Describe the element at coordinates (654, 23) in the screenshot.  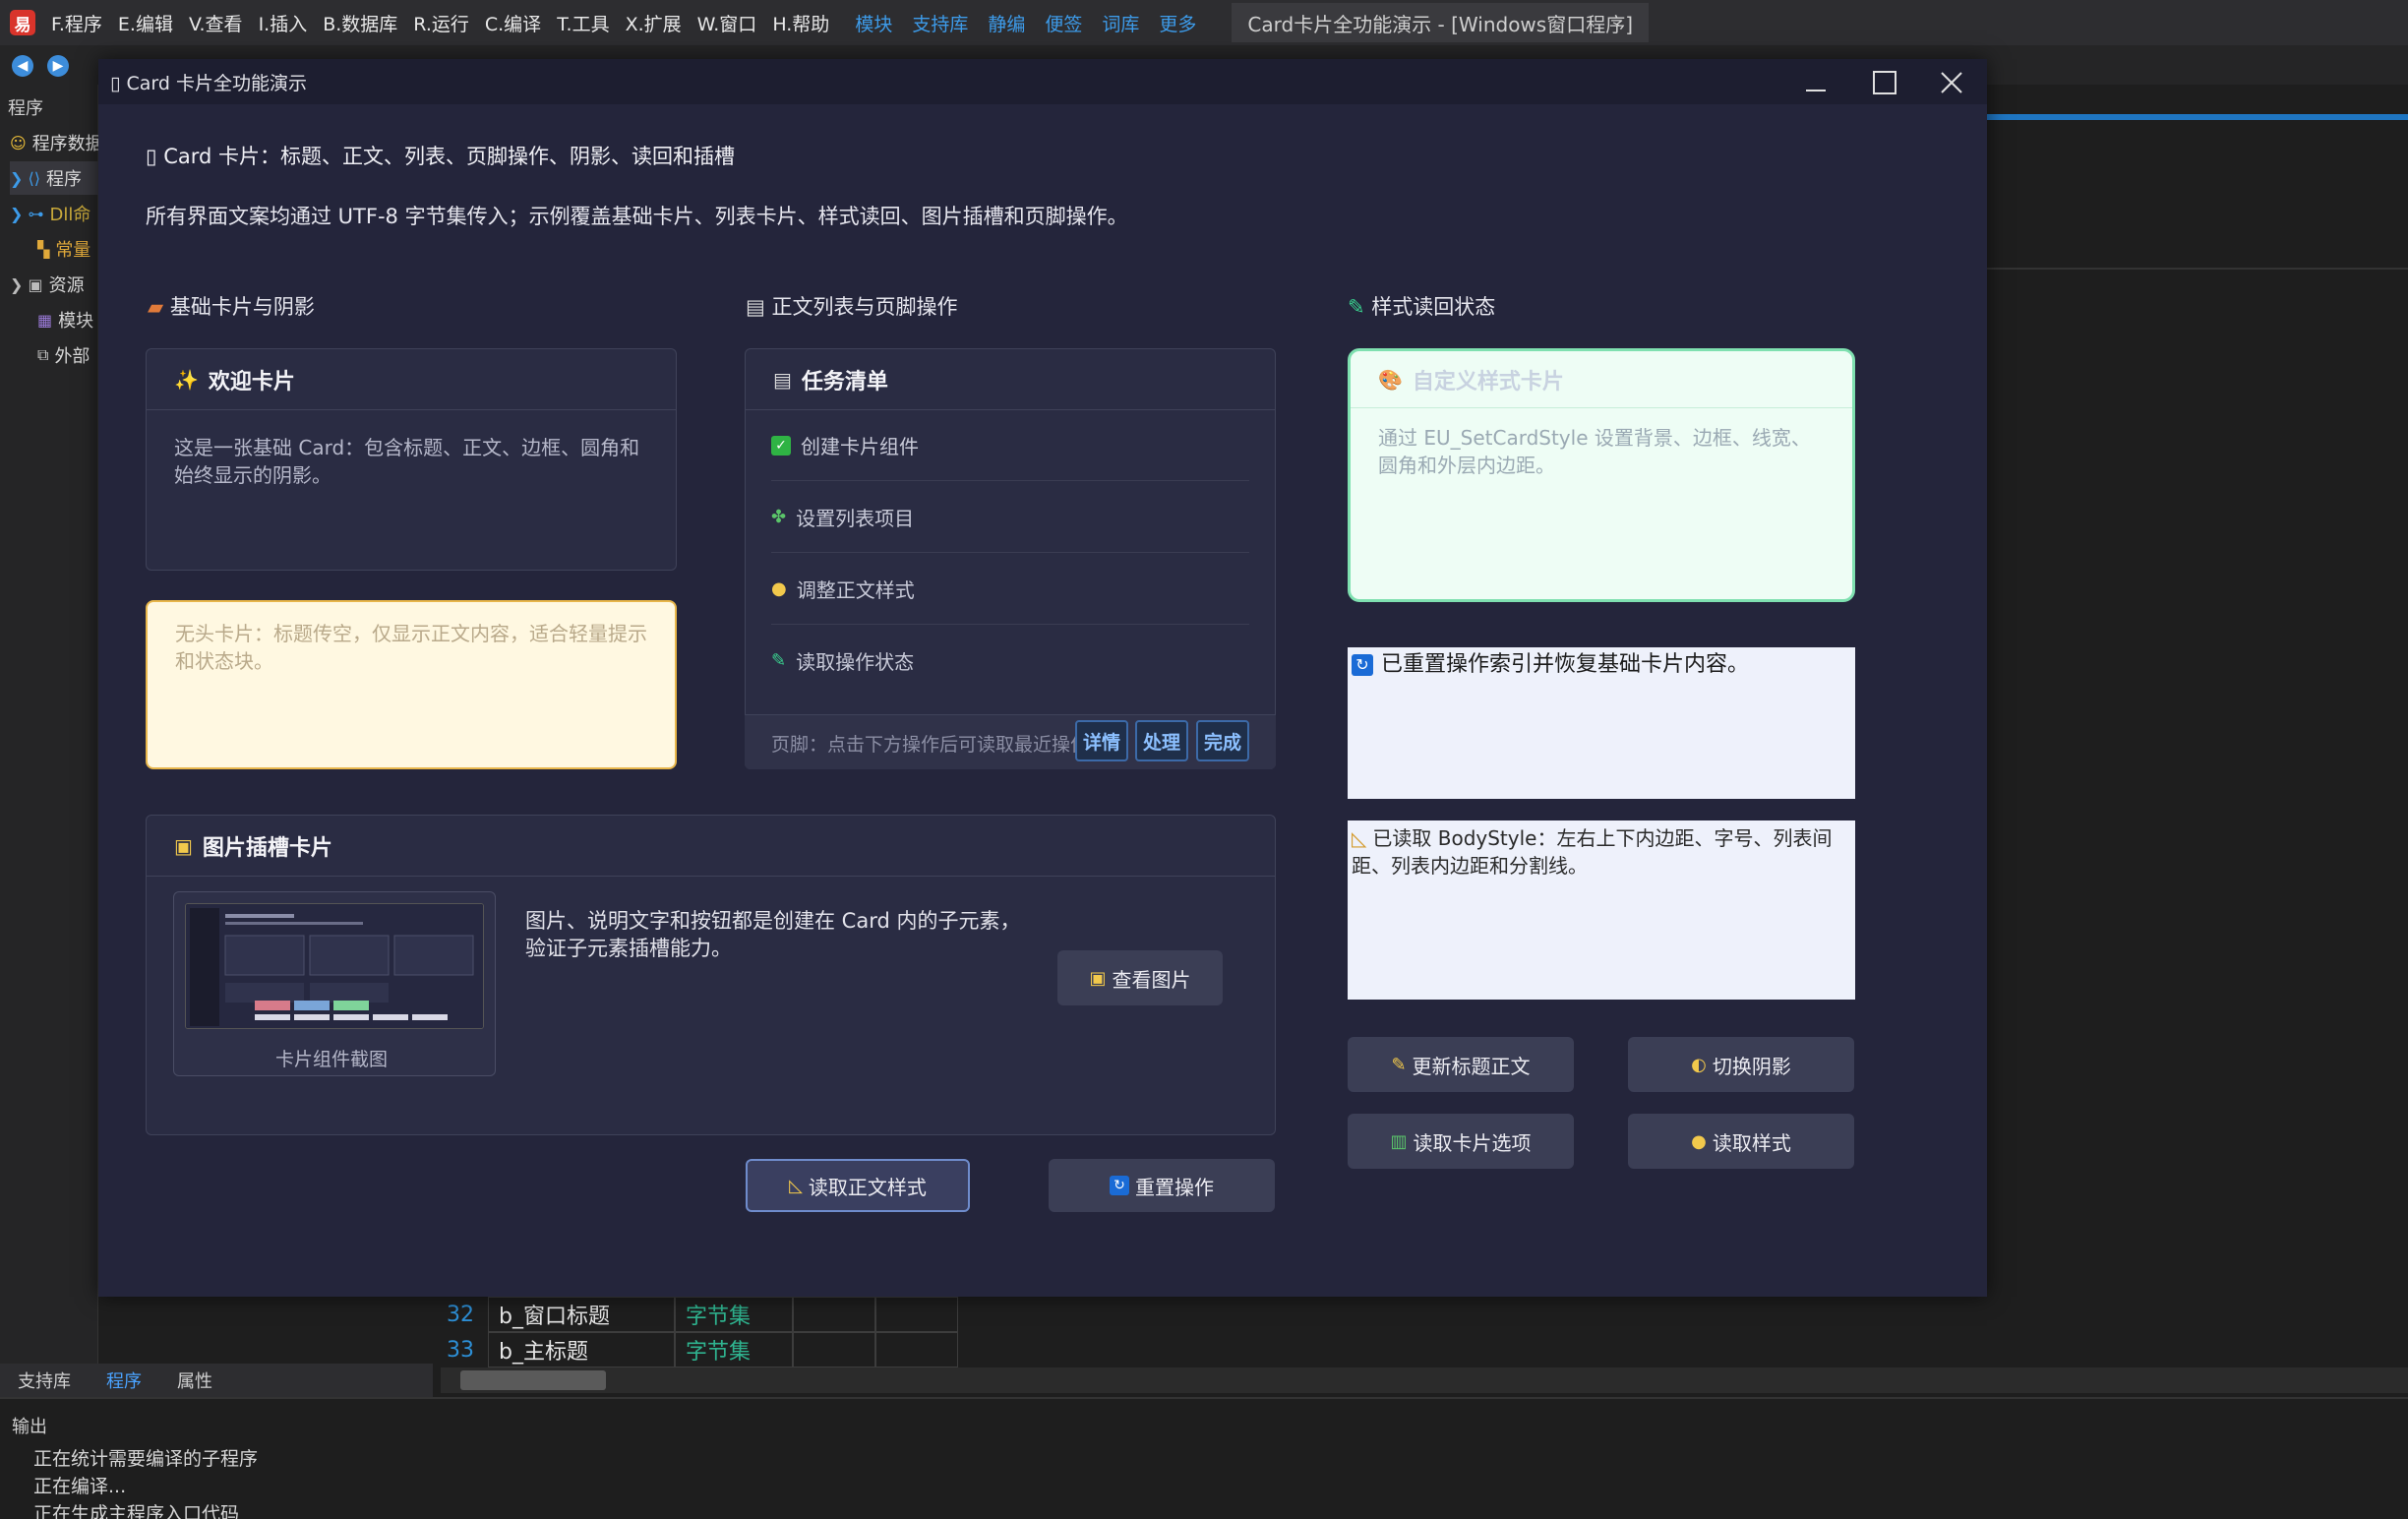
I see `menu-item-extend: X.扩展` at that location.